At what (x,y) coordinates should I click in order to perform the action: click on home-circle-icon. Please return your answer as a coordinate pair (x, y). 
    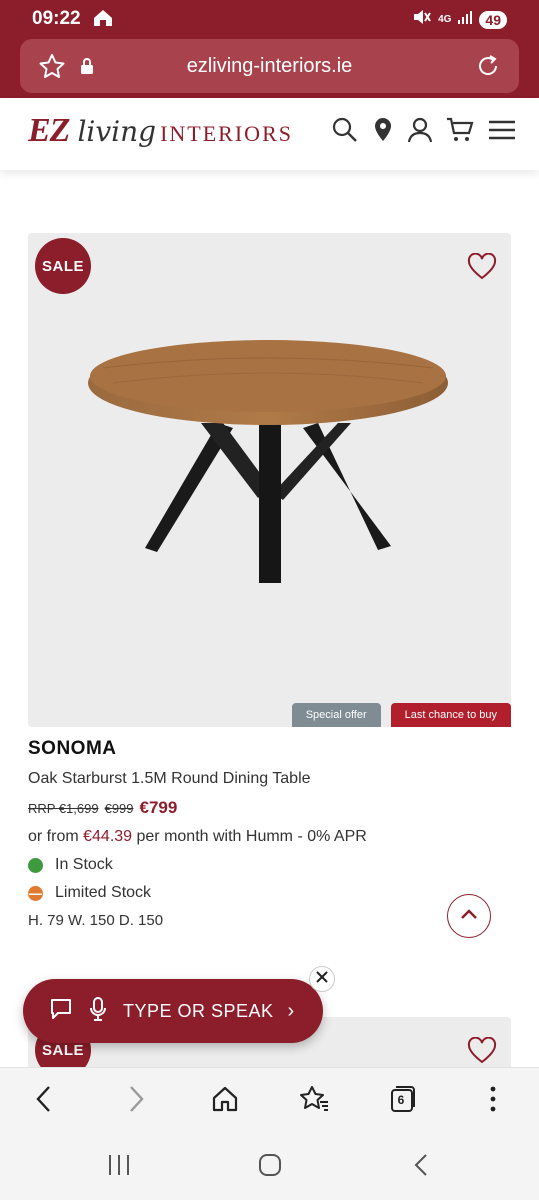
    Looking at the image, I should click on (270, 1167).